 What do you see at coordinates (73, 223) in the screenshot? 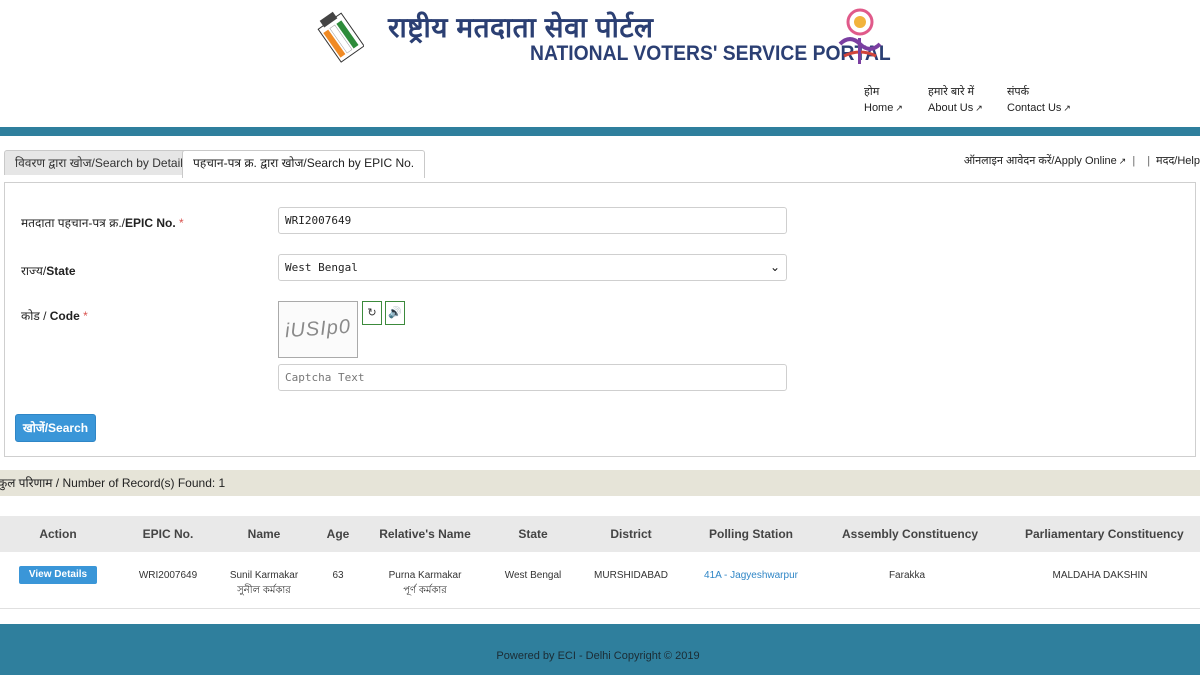
I see `epic-label-hindi: मतदाता पहचान-पत्र क्र./` at bounding box center [73, 223].